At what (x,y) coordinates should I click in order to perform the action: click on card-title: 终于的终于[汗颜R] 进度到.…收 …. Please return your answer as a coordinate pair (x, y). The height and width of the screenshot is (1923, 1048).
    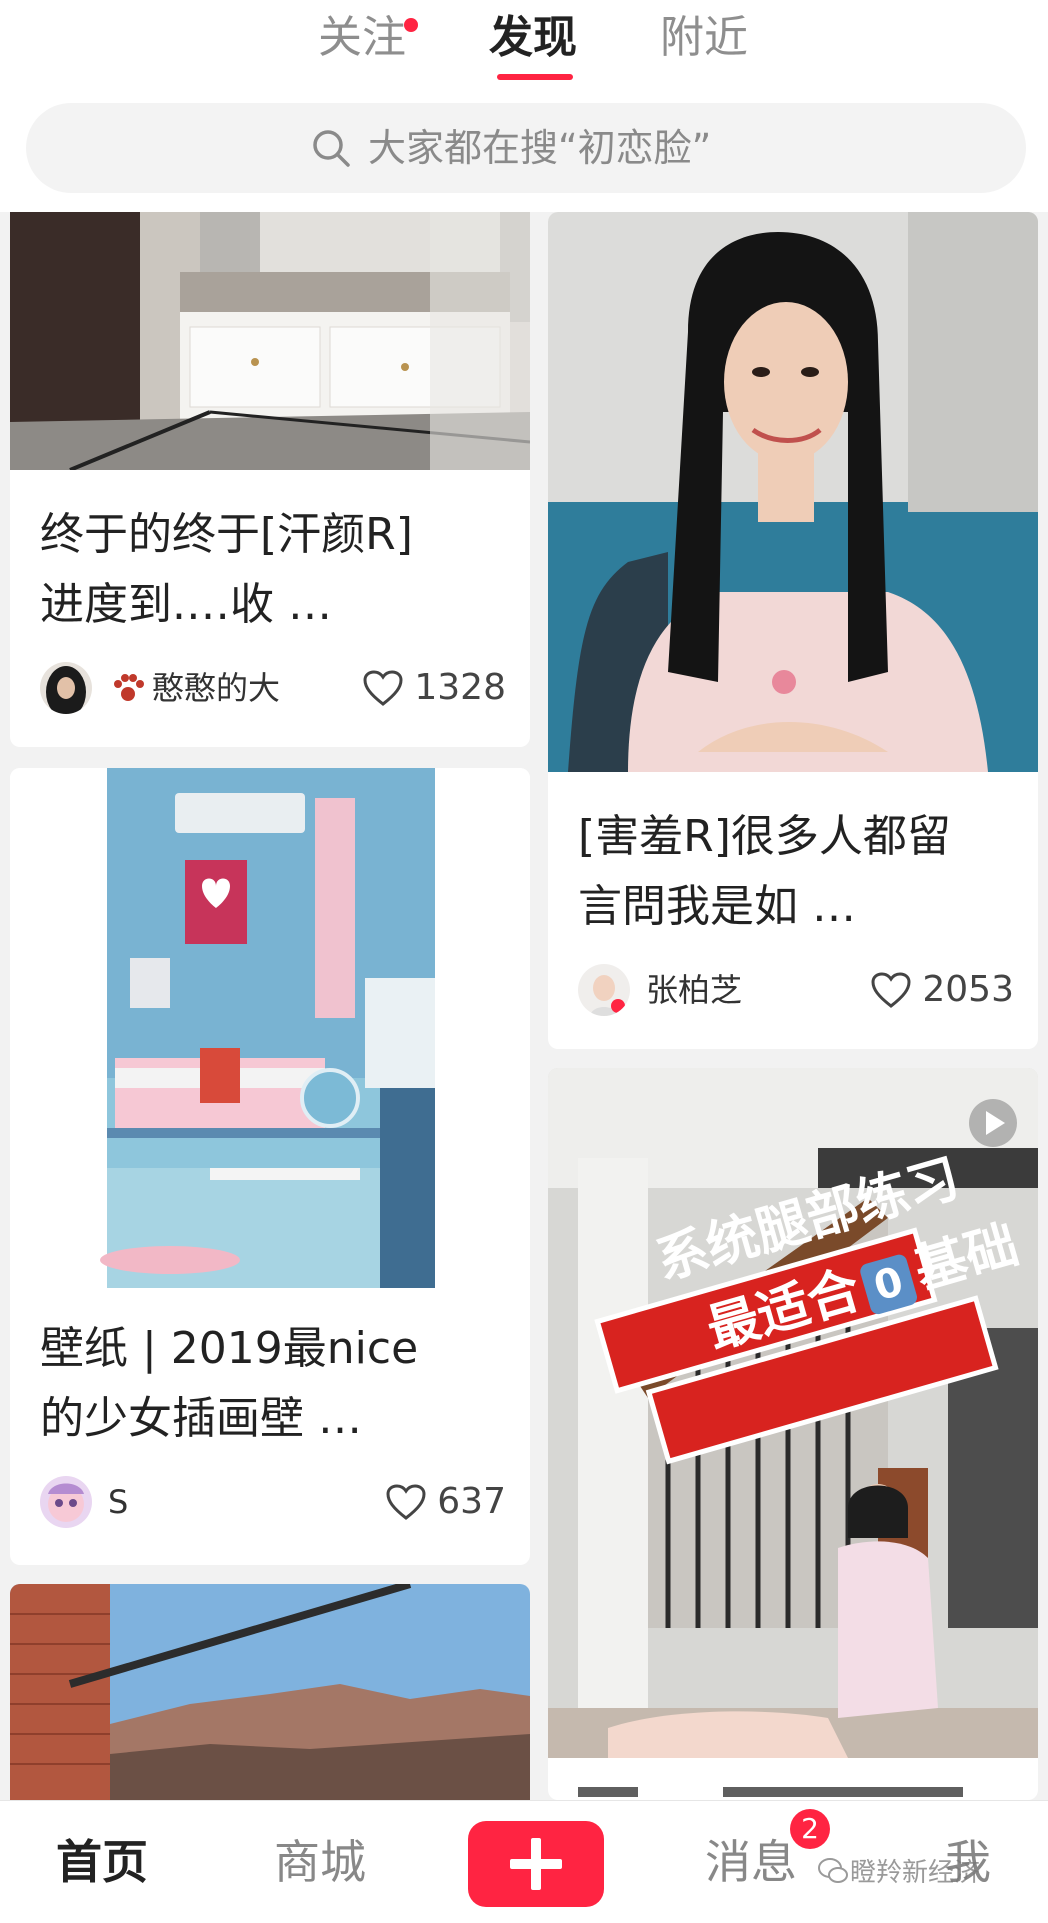
    Looking at the image, I should click on (273, 570).